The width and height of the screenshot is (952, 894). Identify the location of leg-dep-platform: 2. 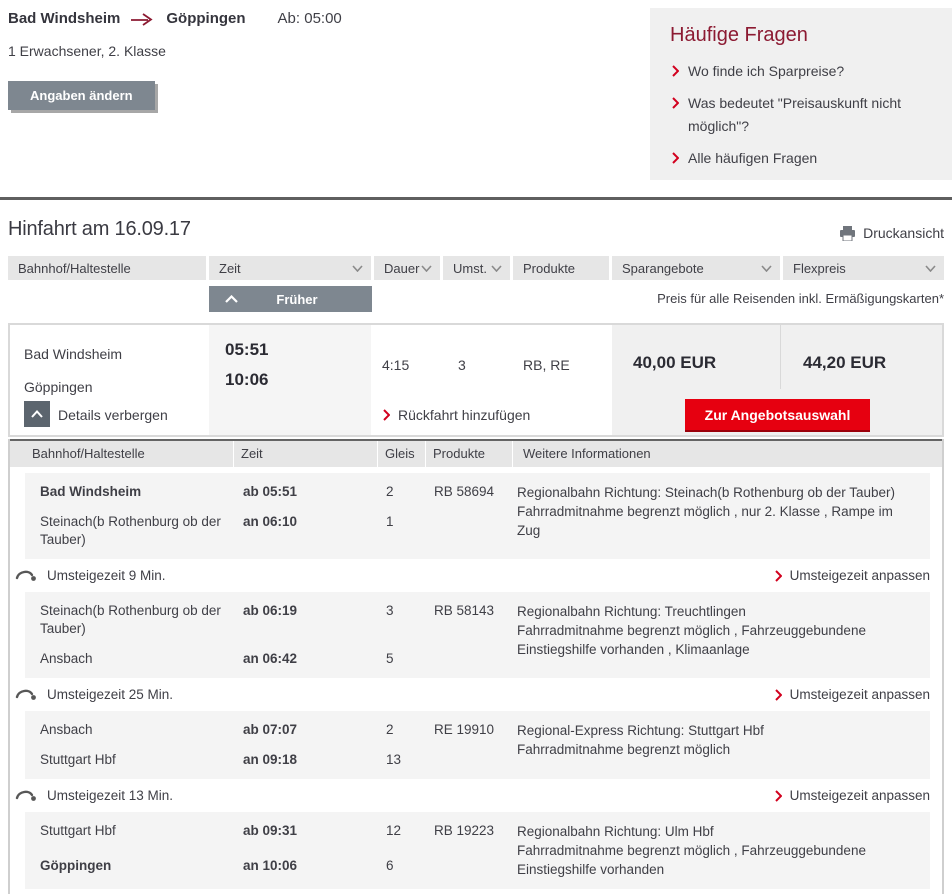
(390, 729).